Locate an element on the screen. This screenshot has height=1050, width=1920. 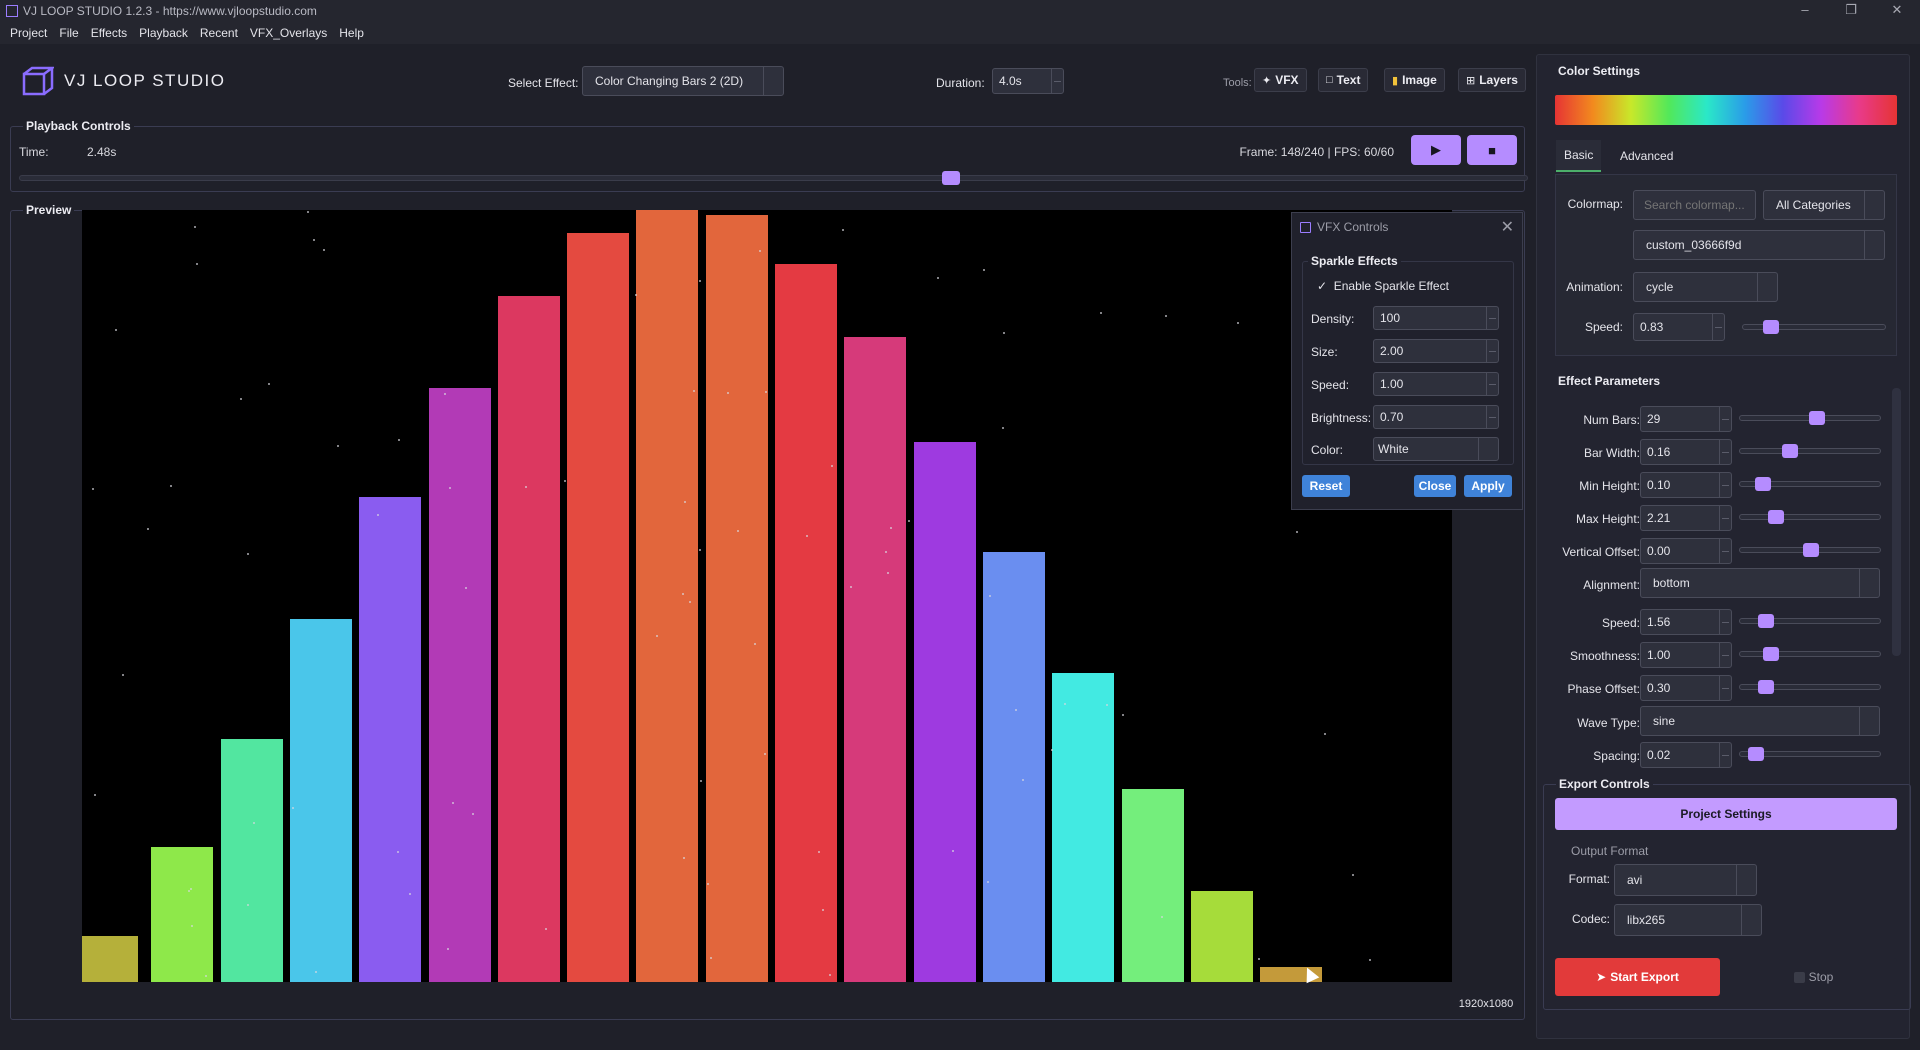
play-button: ▶ is located at coordinates (1436, 150).